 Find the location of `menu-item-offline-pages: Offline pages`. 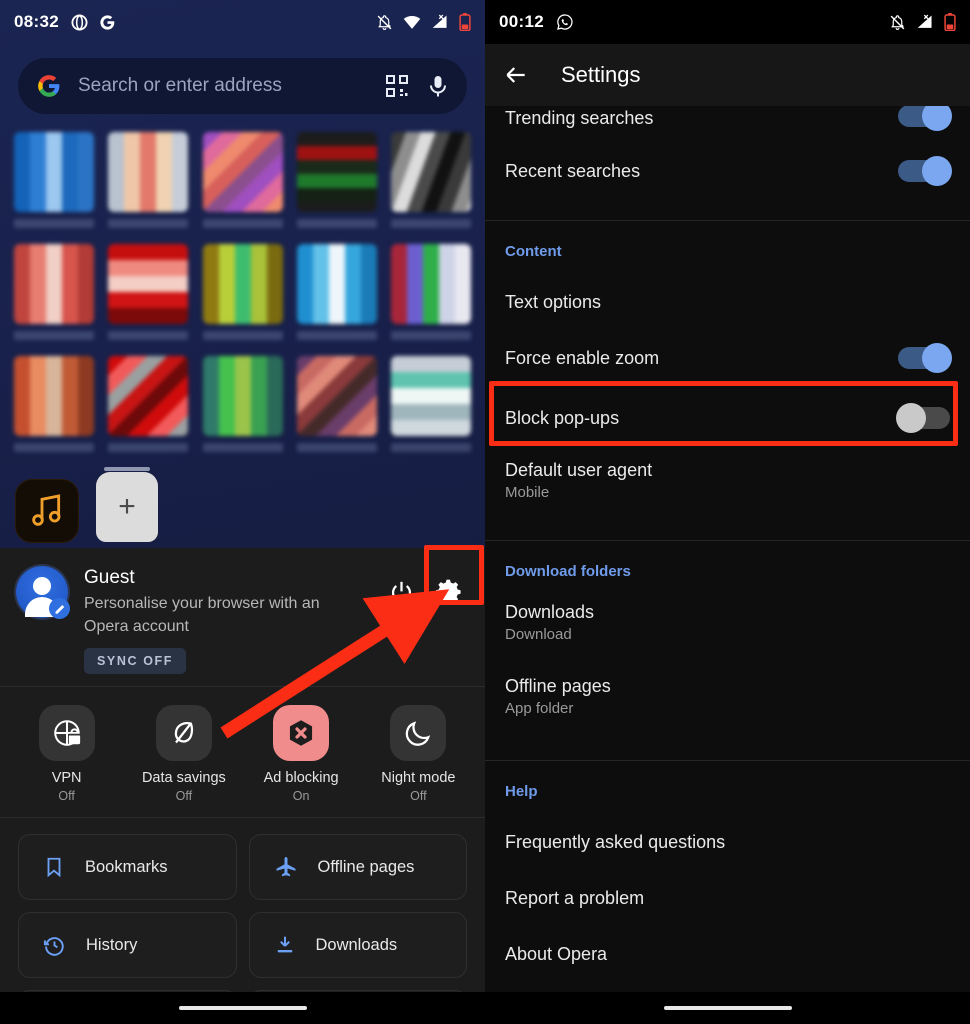

menu-item-offline-pages: Offline pages is located at coordinates (357, 867).